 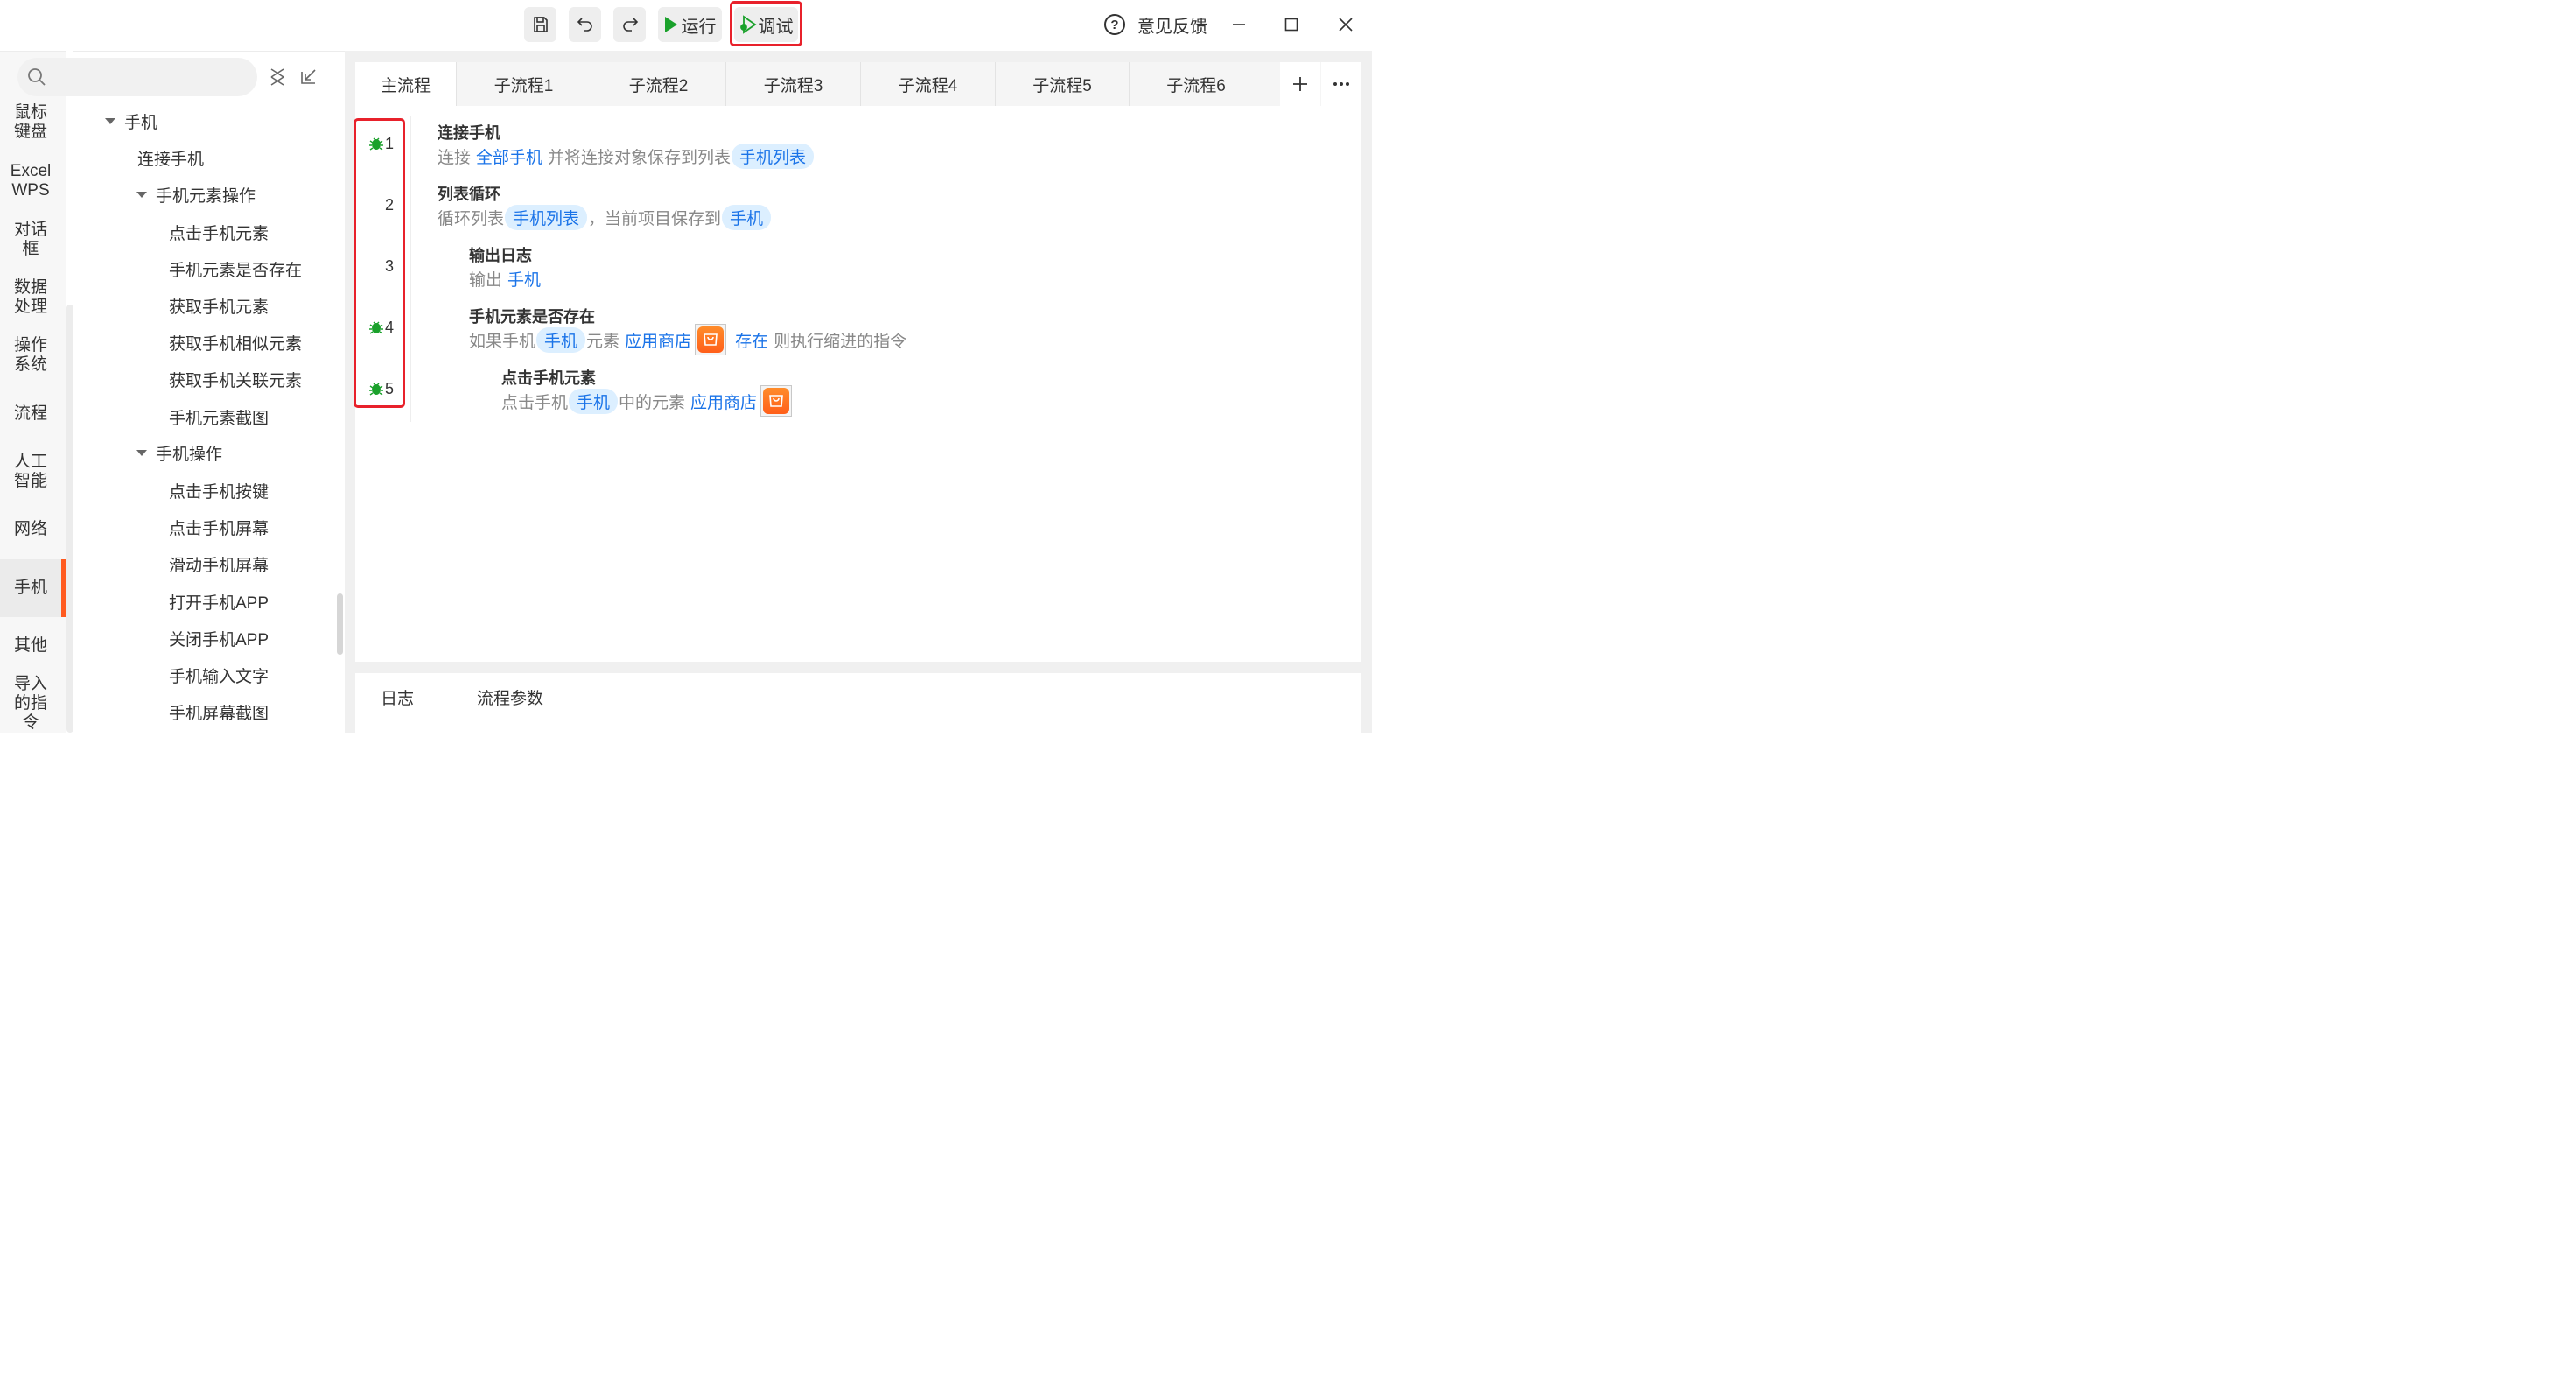 I want to click on tree-node-label: 滑动手机屏幕, so click(x=219, y=565).